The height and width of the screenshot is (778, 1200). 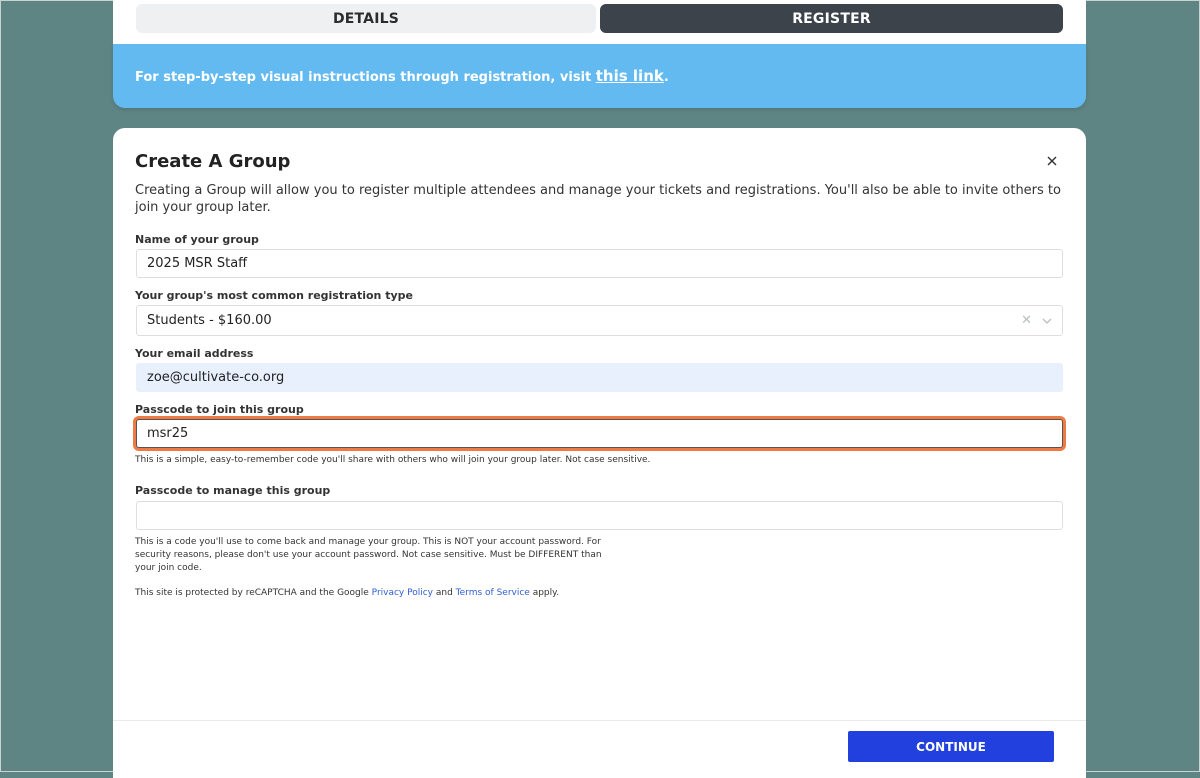 What do you see at coordinates (599, 377) in the screenshot?
I see `email-field` at bounding box center [599, 377].